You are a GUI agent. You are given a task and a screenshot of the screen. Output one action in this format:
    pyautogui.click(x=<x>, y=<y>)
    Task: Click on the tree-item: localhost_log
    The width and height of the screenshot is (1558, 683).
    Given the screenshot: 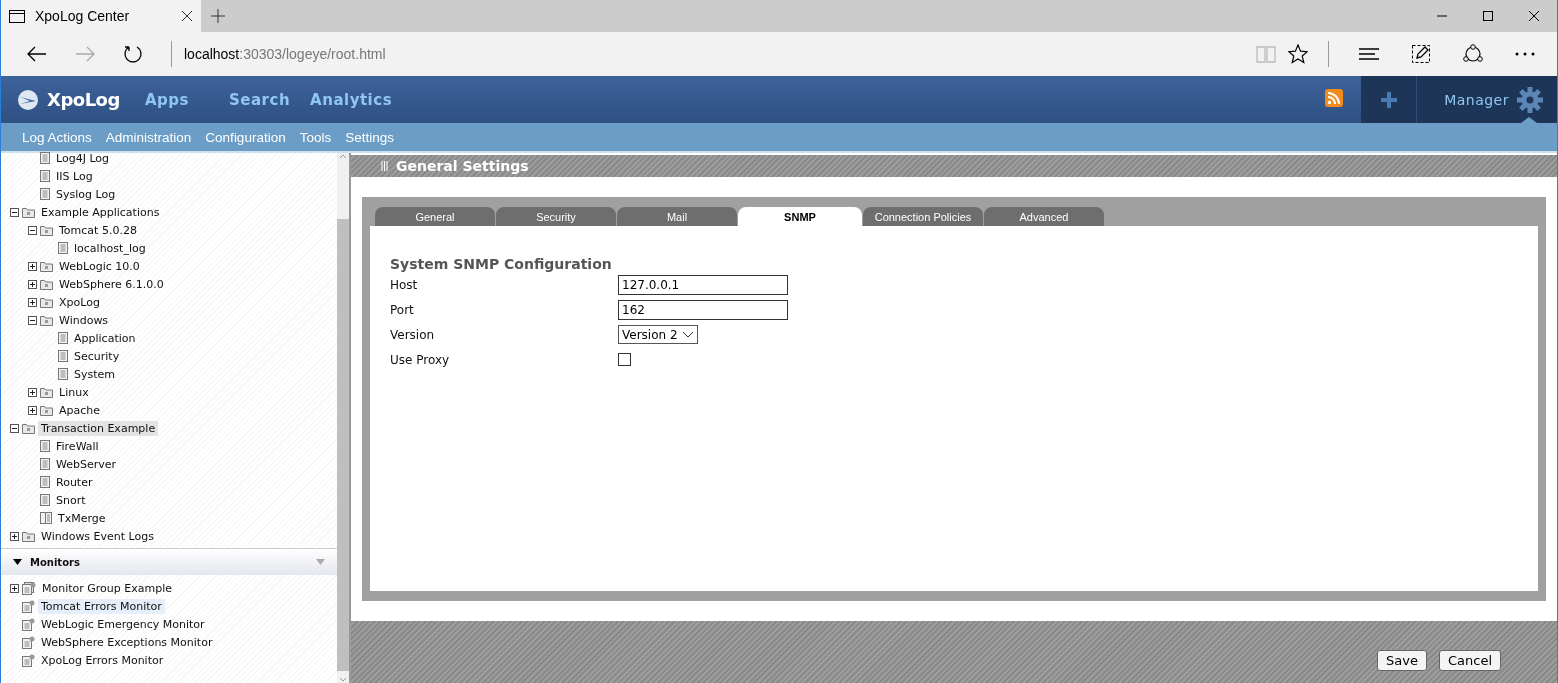 What is the action you would take?
    pyautogui.click(x=110, y=248)
    